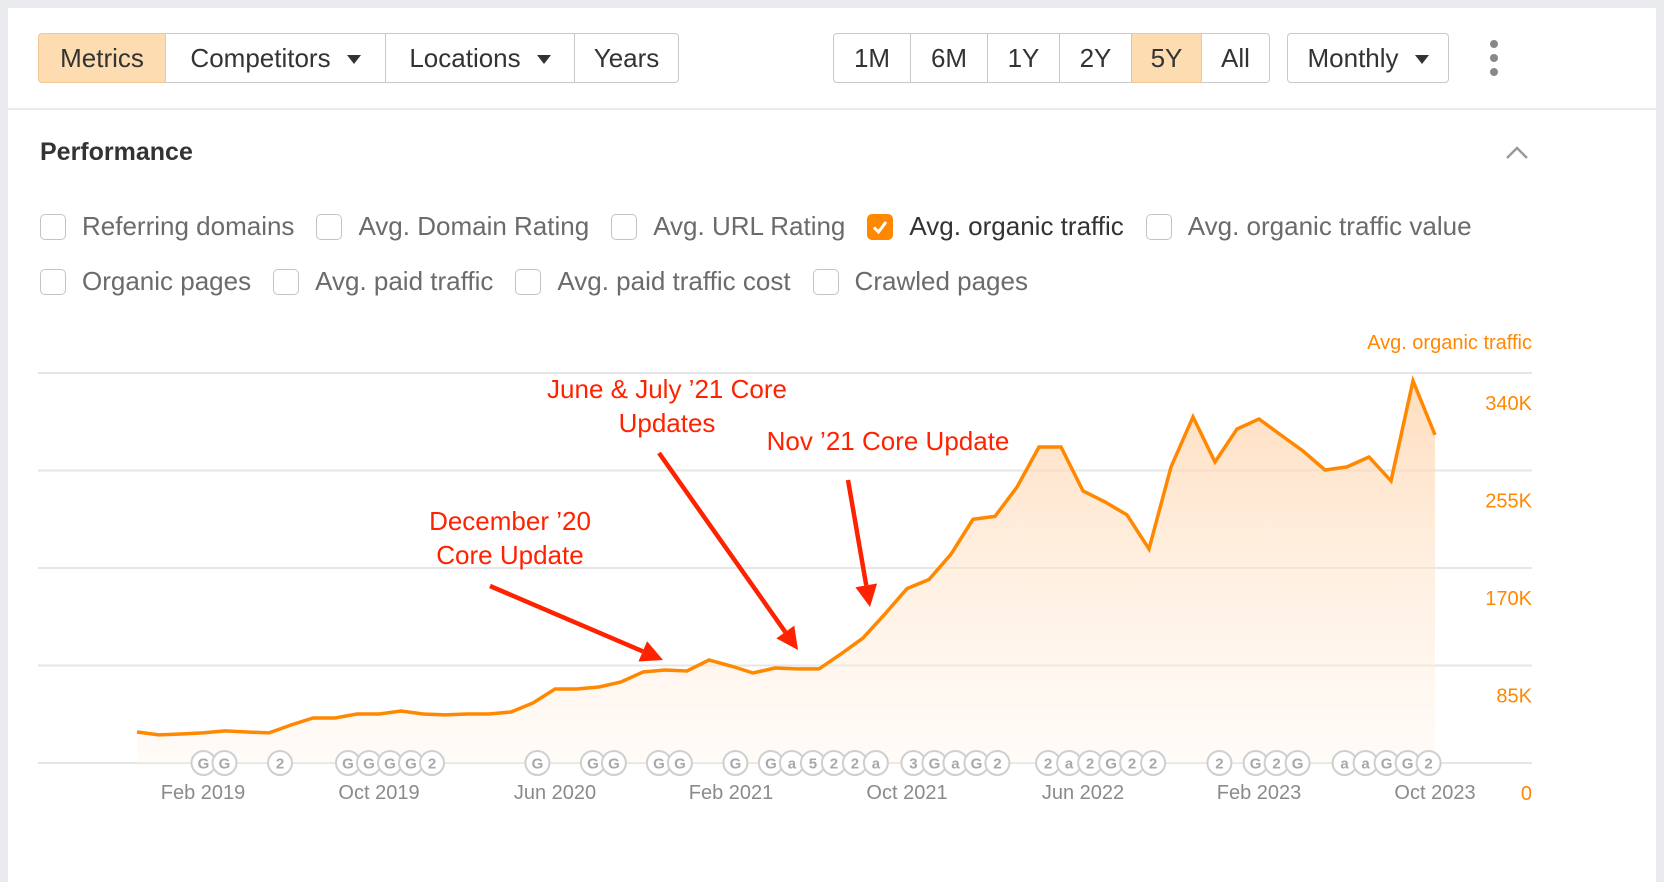  I want to click on y-tick-label: 0, so click(1526, 794).